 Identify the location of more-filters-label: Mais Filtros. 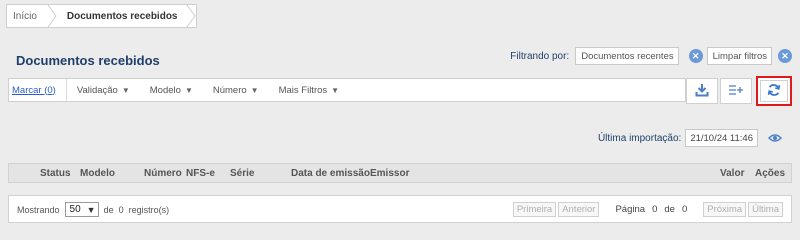
(303, 90).